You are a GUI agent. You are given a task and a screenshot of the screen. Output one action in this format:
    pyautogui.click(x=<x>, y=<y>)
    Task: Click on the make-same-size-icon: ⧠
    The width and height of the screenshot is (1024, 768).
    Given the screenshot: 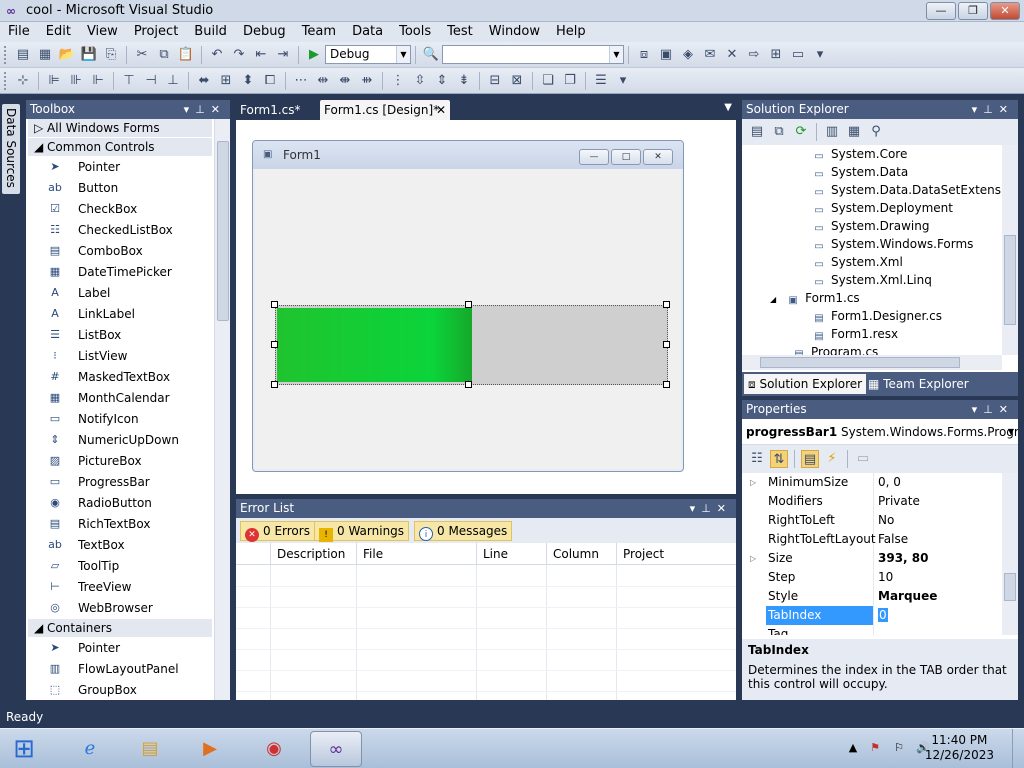 What is the action you would take?
    pyautogui.click(x=270, y=81)
    